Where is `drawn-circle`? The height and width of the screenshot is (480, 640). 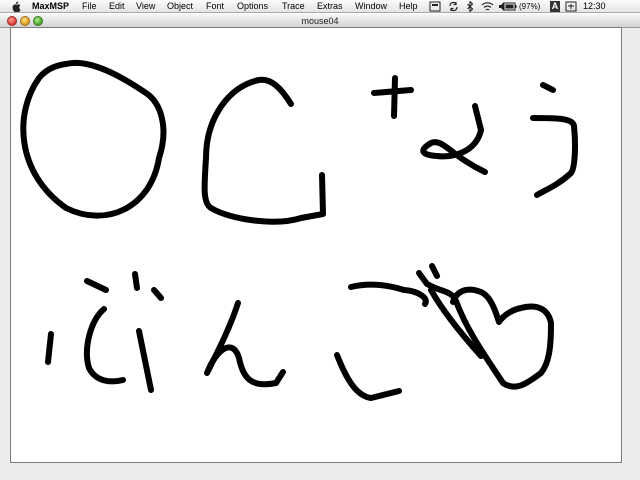 drawn-circle is located at coordinates (93, 139).